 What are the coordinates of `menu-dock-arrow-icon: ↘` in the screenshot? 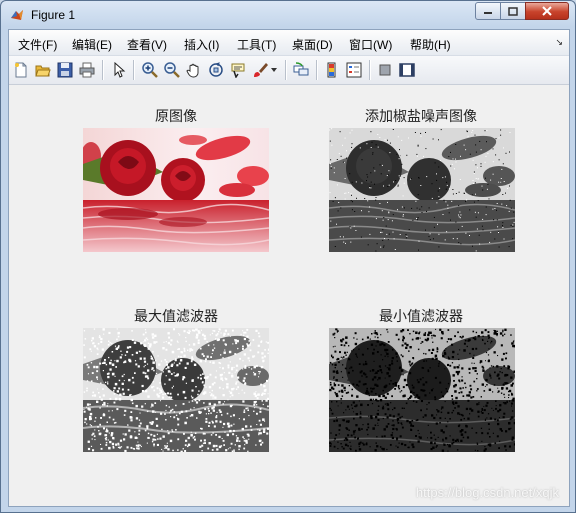 It's located at (559, 43).